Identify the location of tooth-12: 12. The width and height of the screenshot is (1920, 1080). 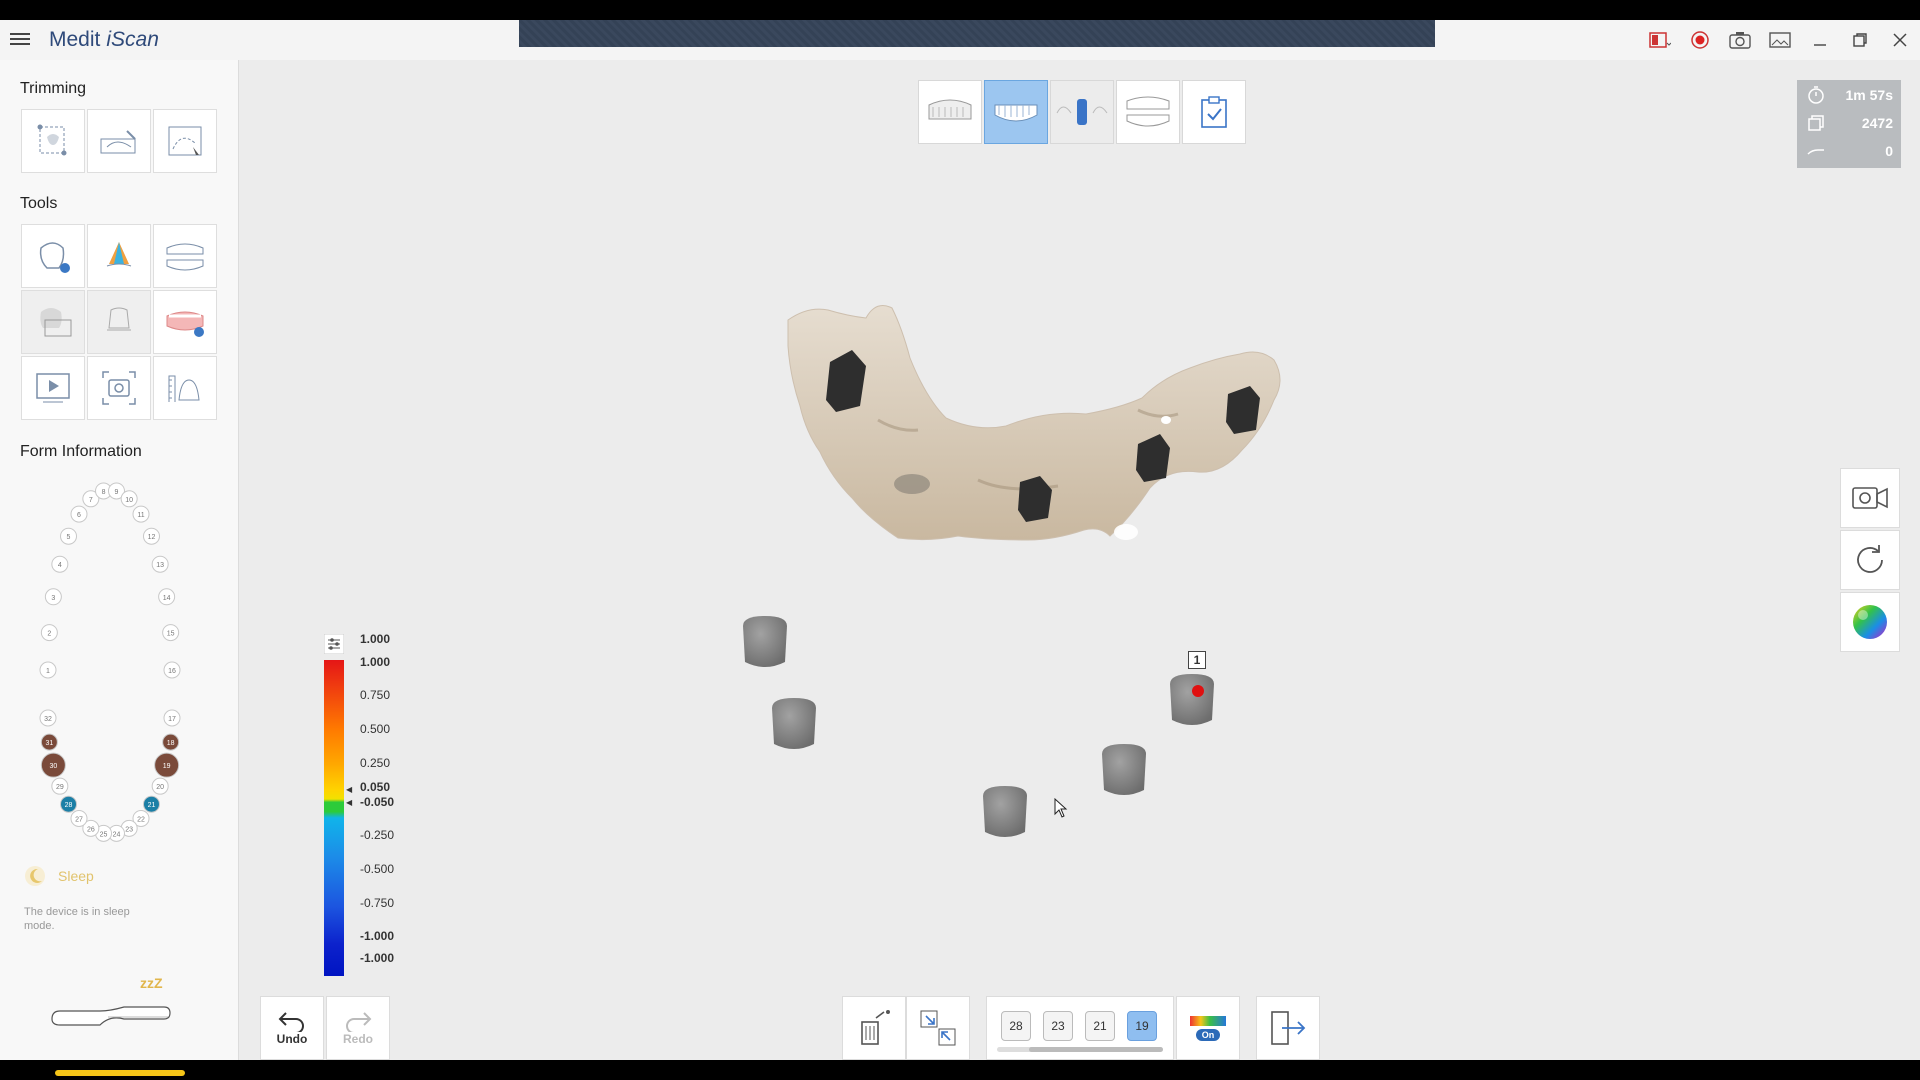
(151, 536).